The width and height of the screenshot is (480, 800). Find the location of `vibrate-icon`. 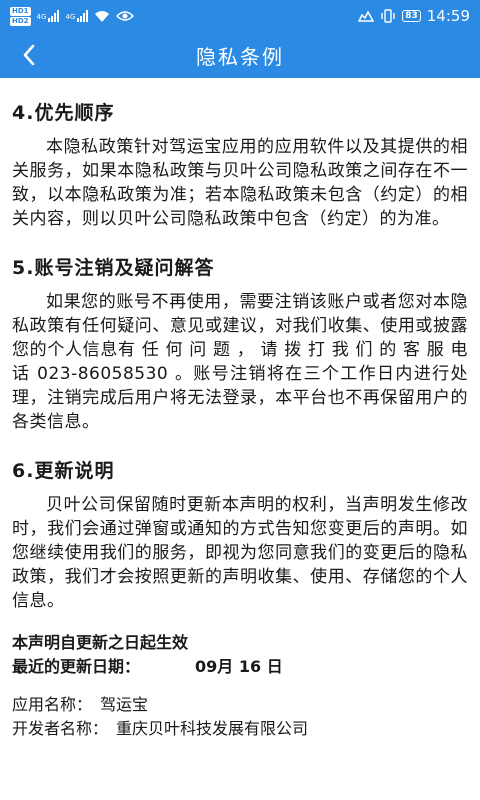

vibrate-icon is located at coordinates (388, 16).